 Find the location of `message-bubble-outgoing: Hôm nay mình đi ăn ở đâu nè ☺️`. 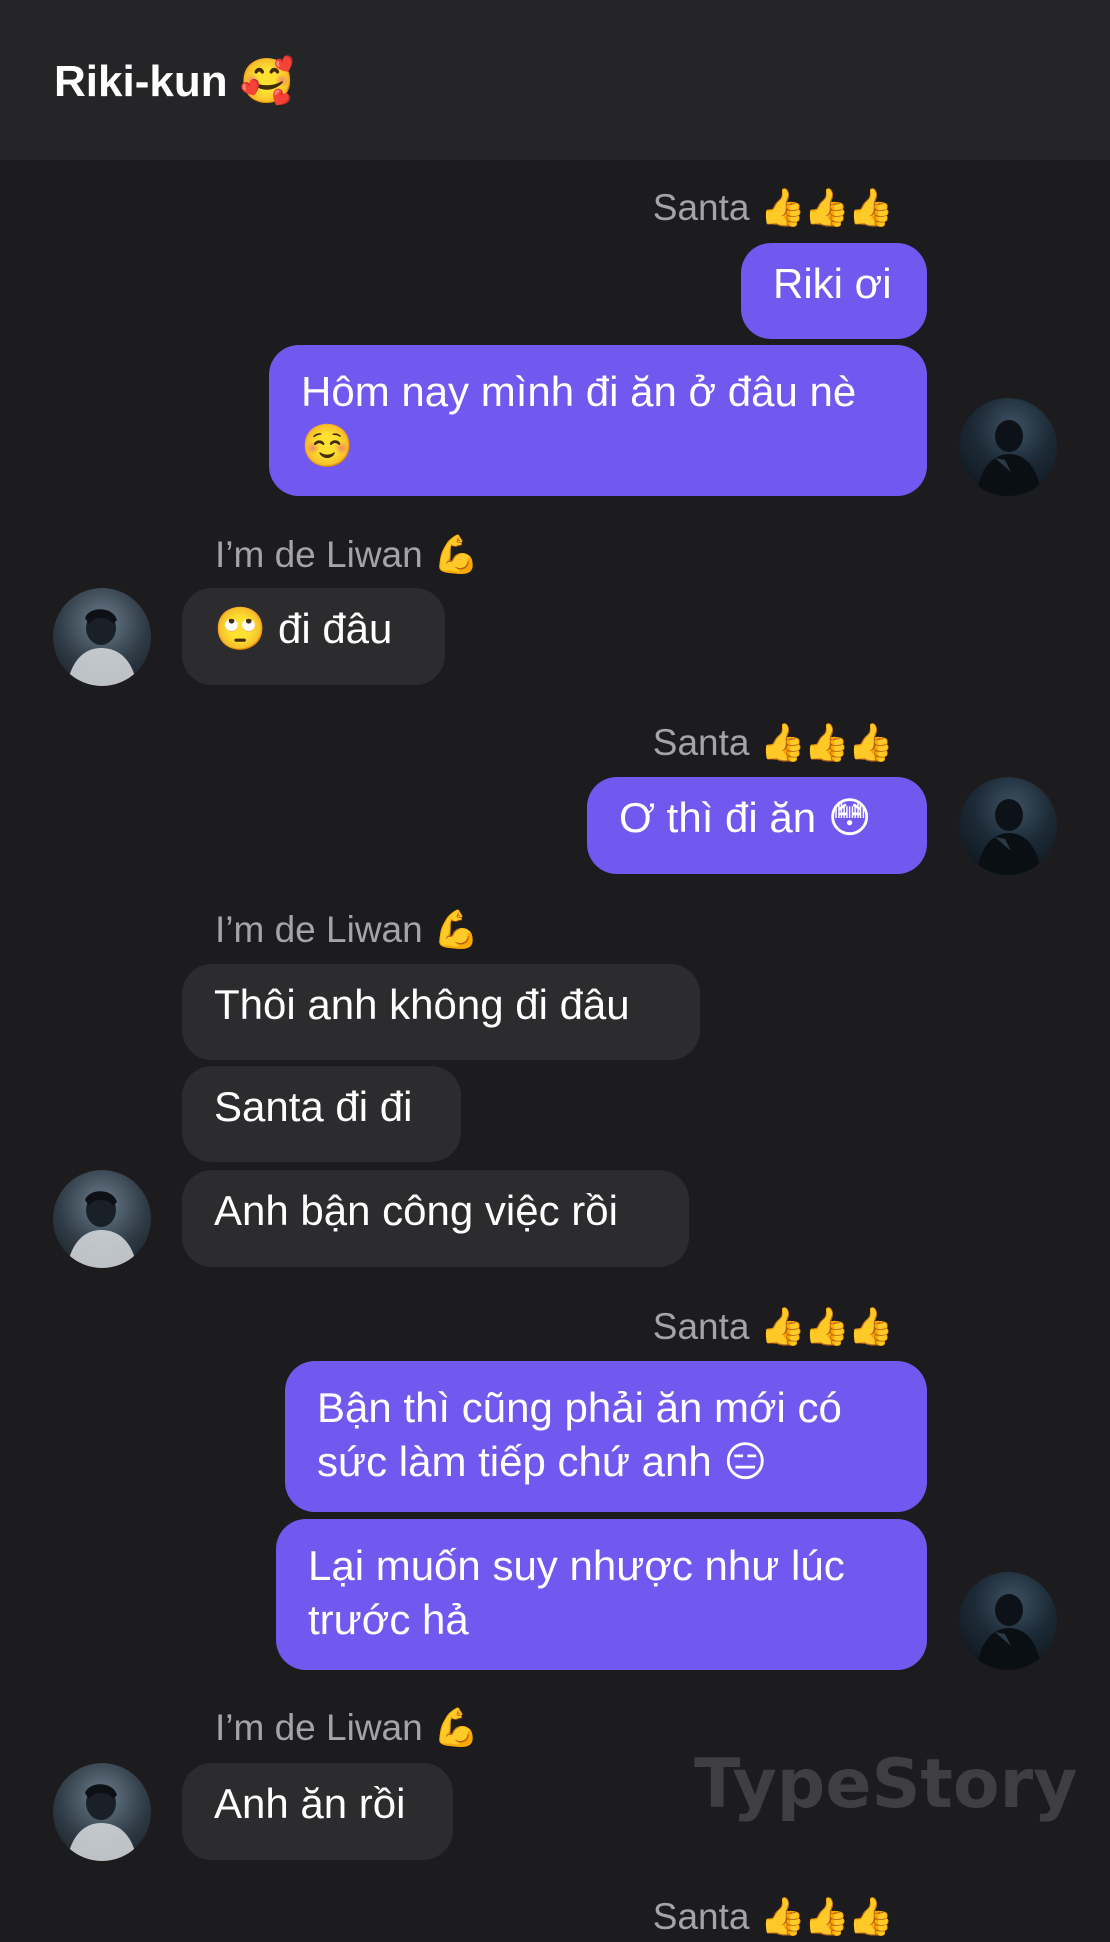

message-bubble-outgoing: Hôm nay mình đi ăn ở đâu nè ☺️ is located at coordinates (598, 420).